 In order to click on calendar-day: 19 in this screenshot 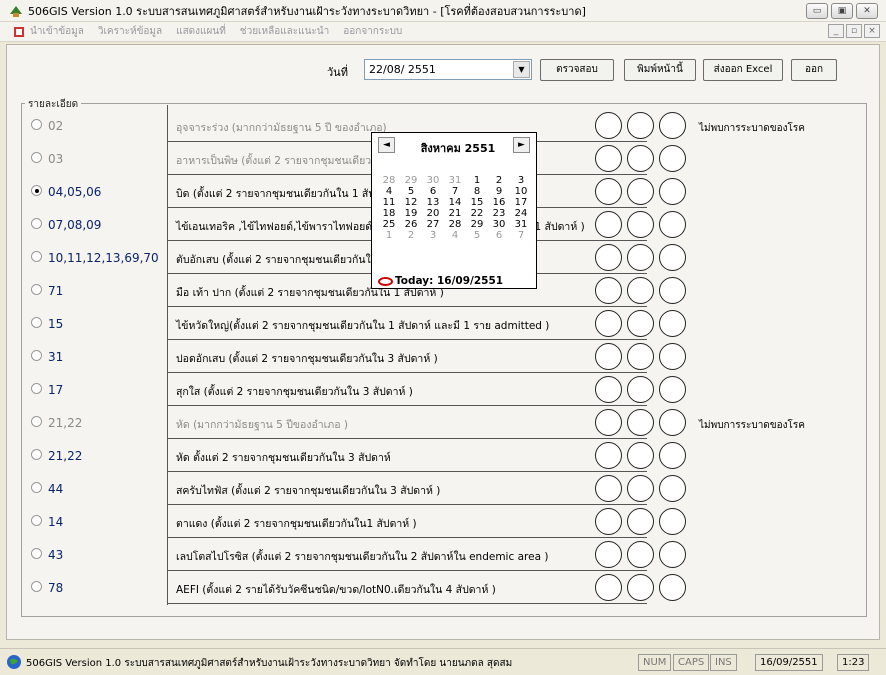, I will do `click(411, 213)`.